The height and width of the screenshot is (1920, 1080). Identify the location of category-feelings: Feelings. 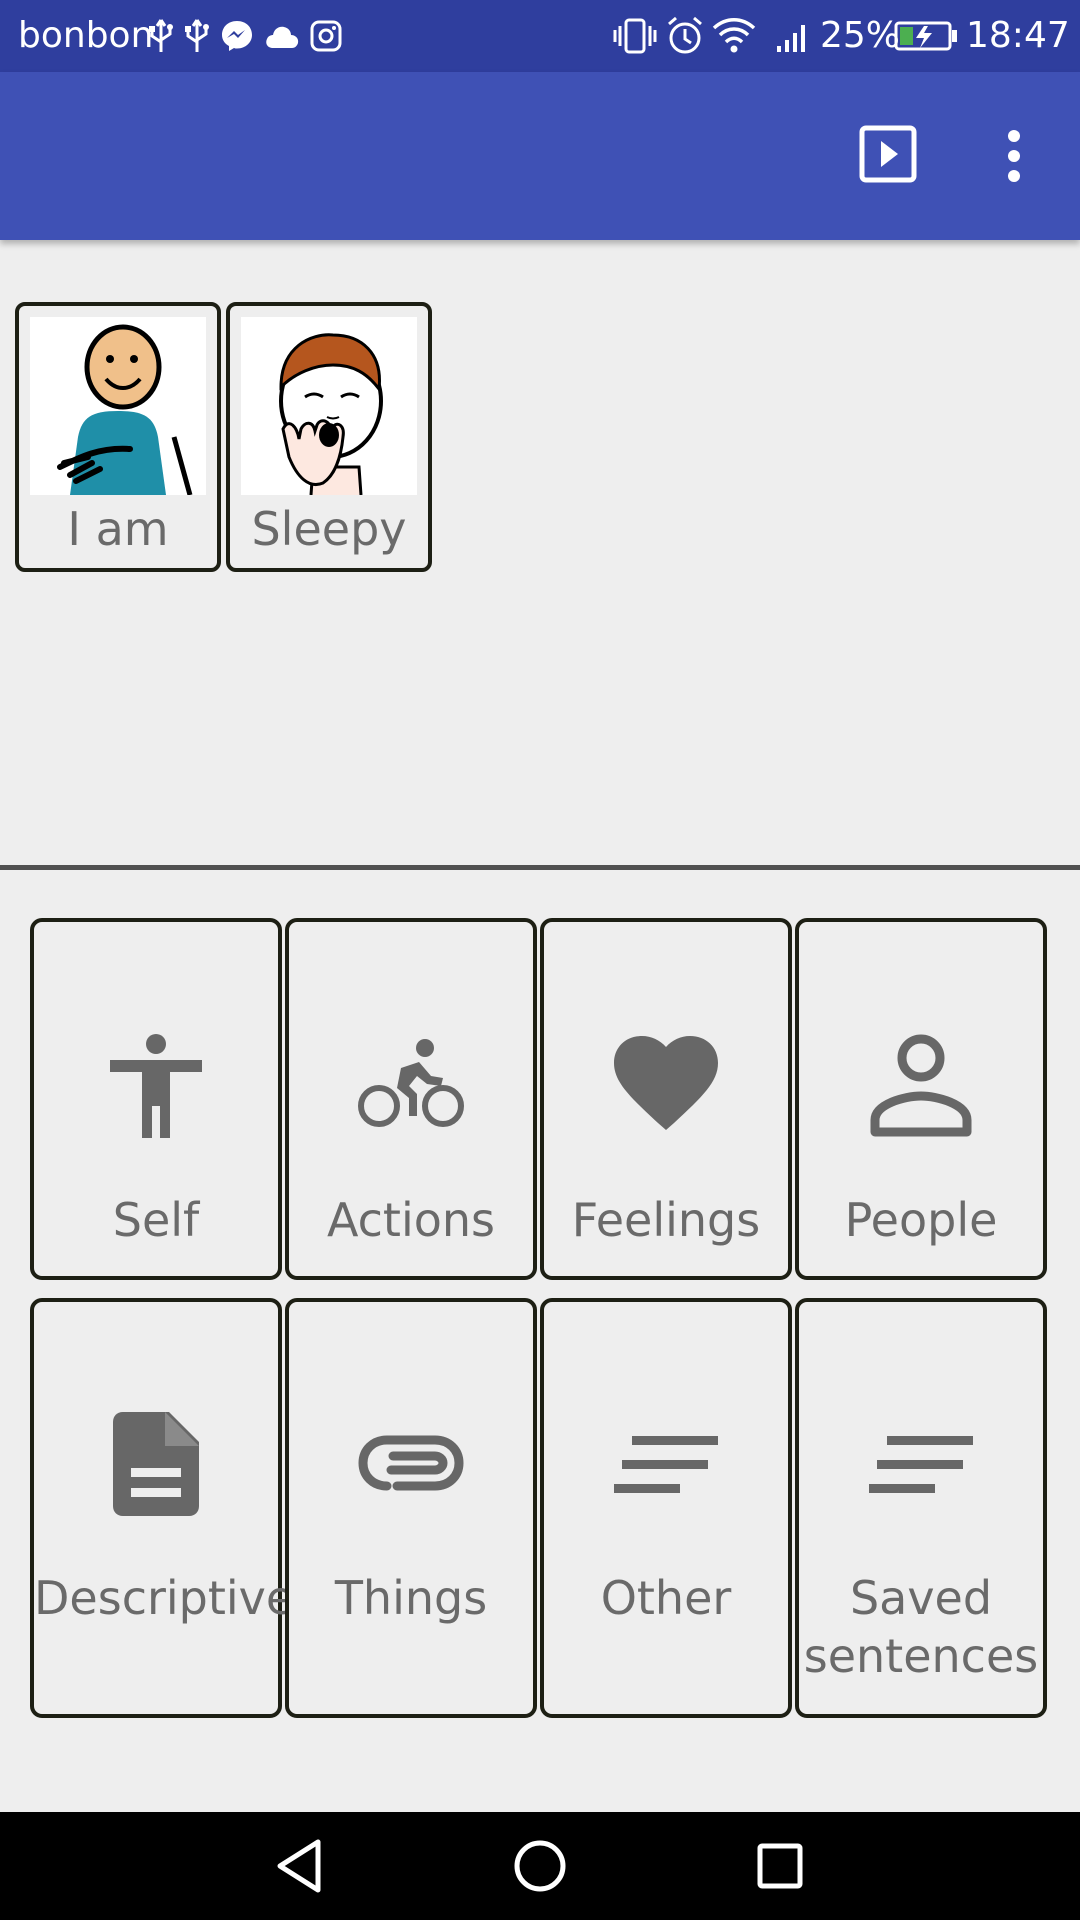
(666, 1099).